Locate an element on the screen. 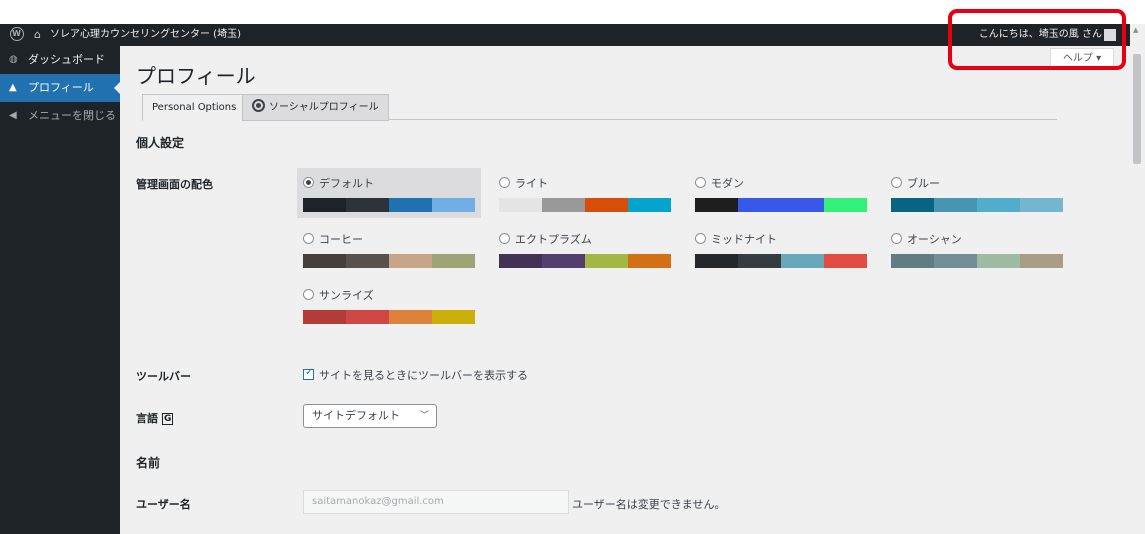 The height and width of the screenshot is (534, 1145). user-icon: ▲ is located at coordinates (13, 87).